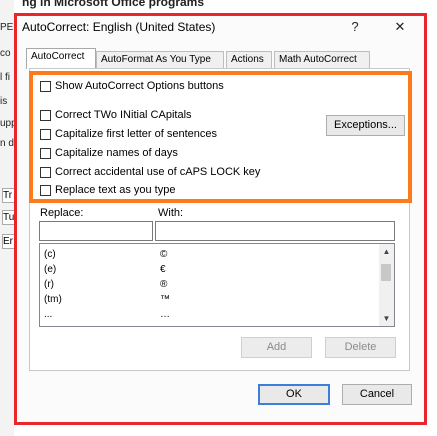 The height and width of the screenshot is (436, 437). I want to click on tab-math-autocorrect: Math AutoCorrect, so click(322, 59).